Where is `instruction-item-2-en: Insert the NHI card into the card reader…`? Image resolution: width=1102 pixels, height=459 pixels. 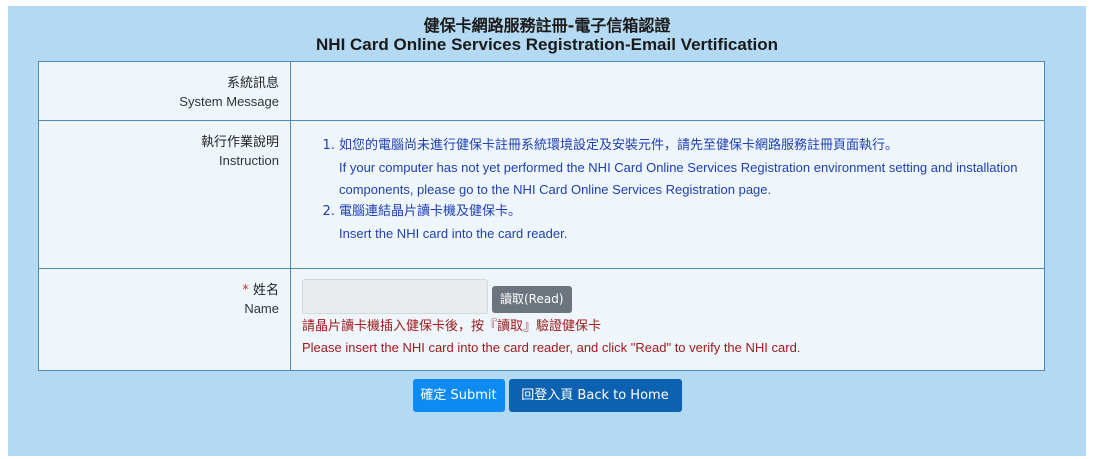
instruction-item-2-en: Insert the NHI card into the card reader… is located at coordinates (453, 233).